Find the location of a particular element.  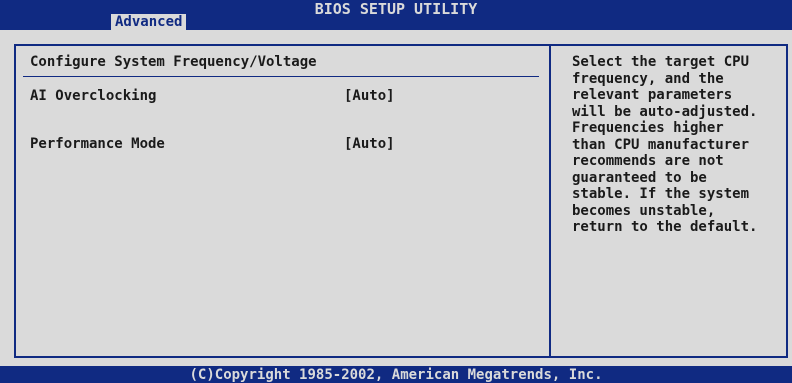

ai-overclocking-value: [Auto] is located at coordinates (369, 96).